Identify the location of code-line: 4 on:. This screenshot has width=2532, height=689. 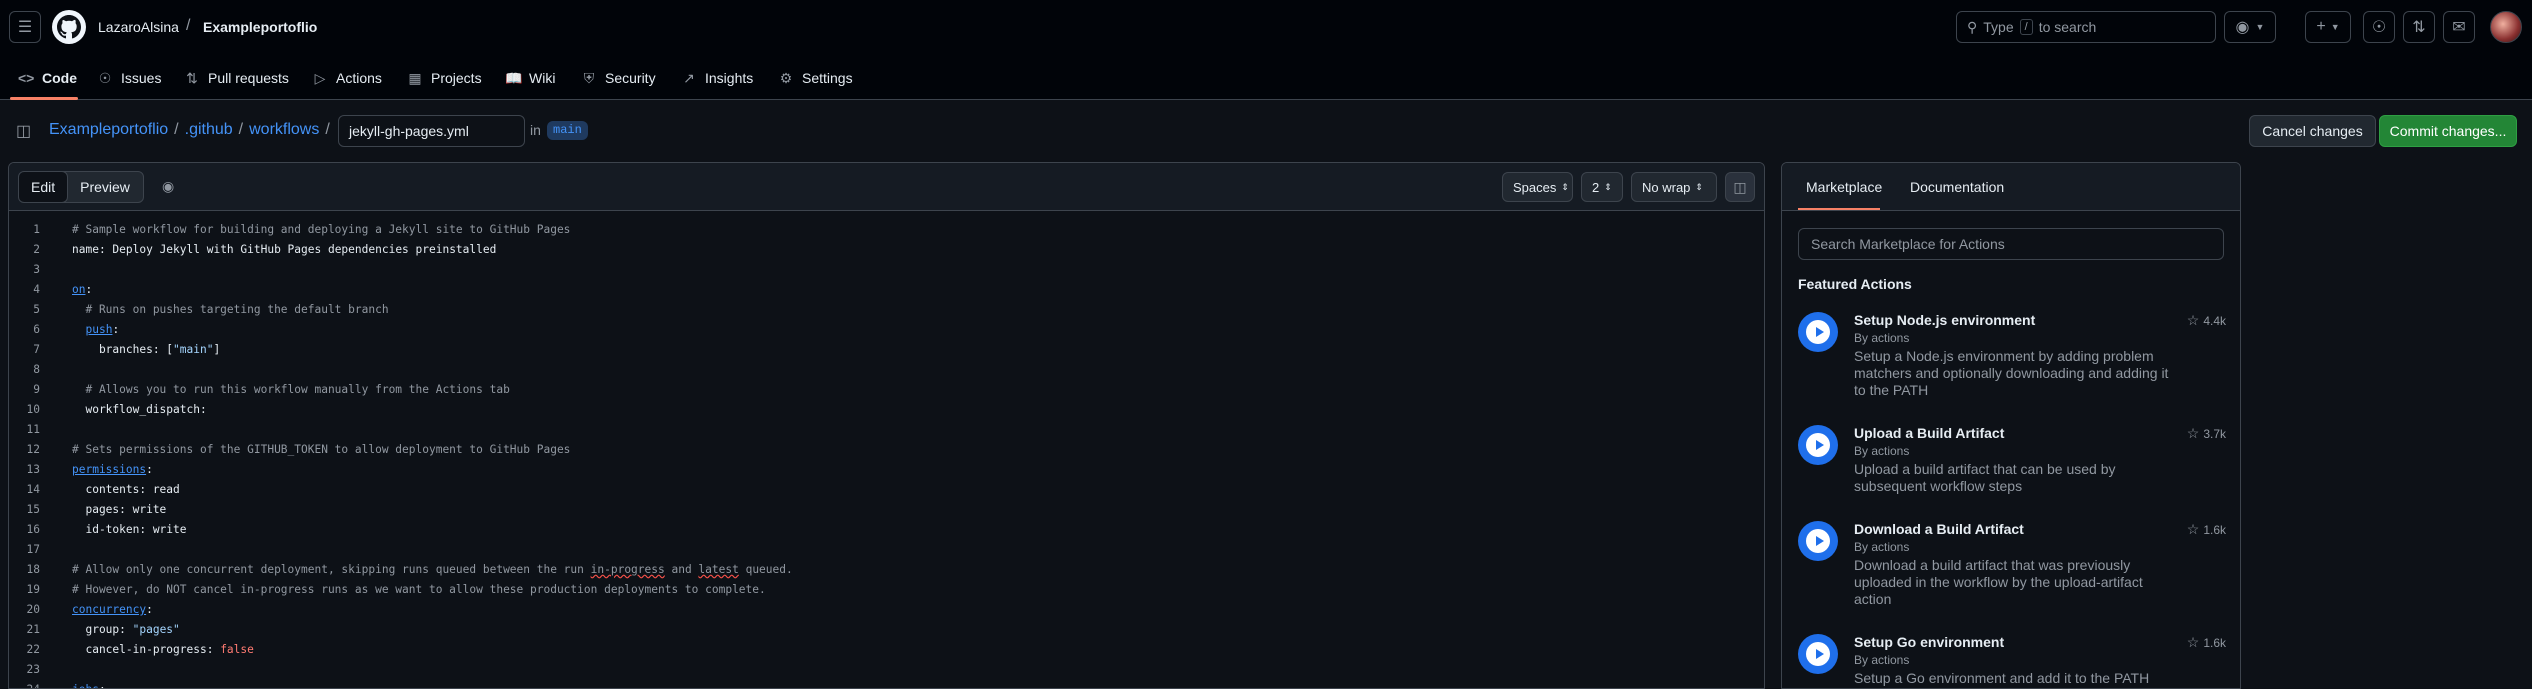
(886, 290).